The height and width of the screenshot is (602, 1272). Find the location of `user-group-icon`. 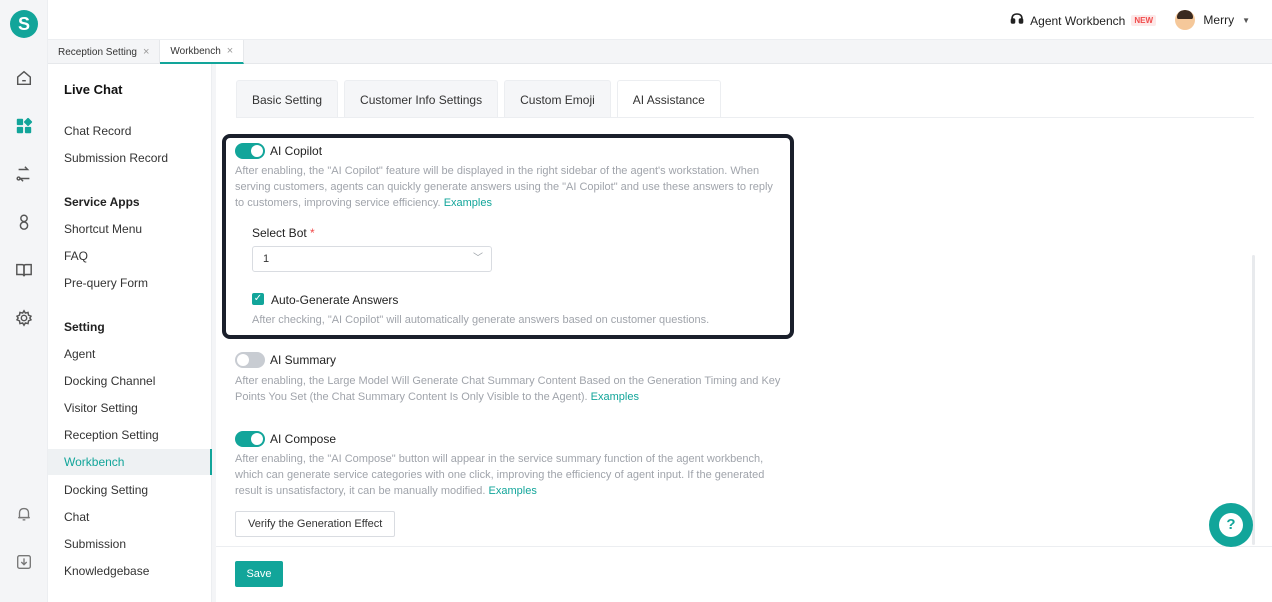

user-group-icon is located at coordinates (24, 222).